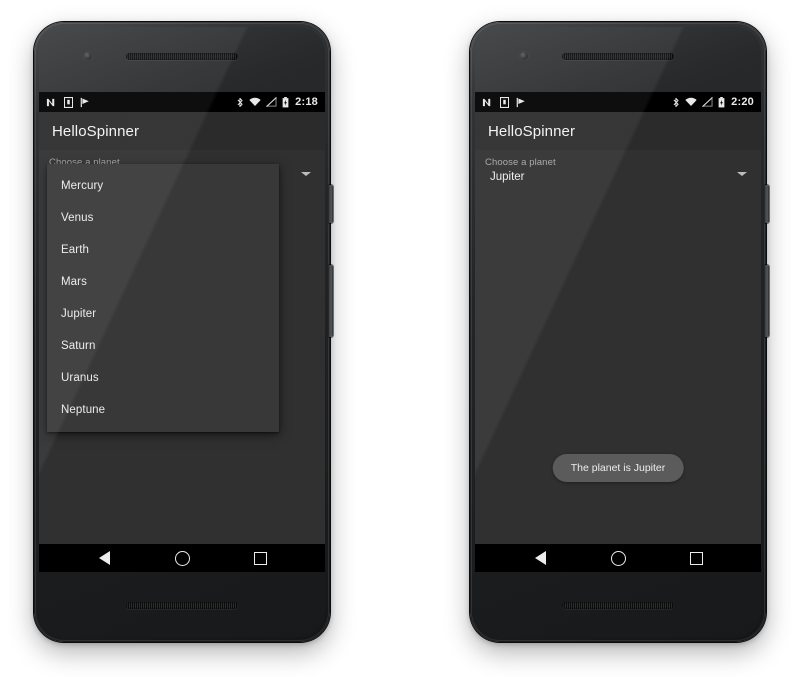  Describe the element at coordinates (507, 177) in the screenshot. I see `spinner-selected-value: Jupiter` at that location.